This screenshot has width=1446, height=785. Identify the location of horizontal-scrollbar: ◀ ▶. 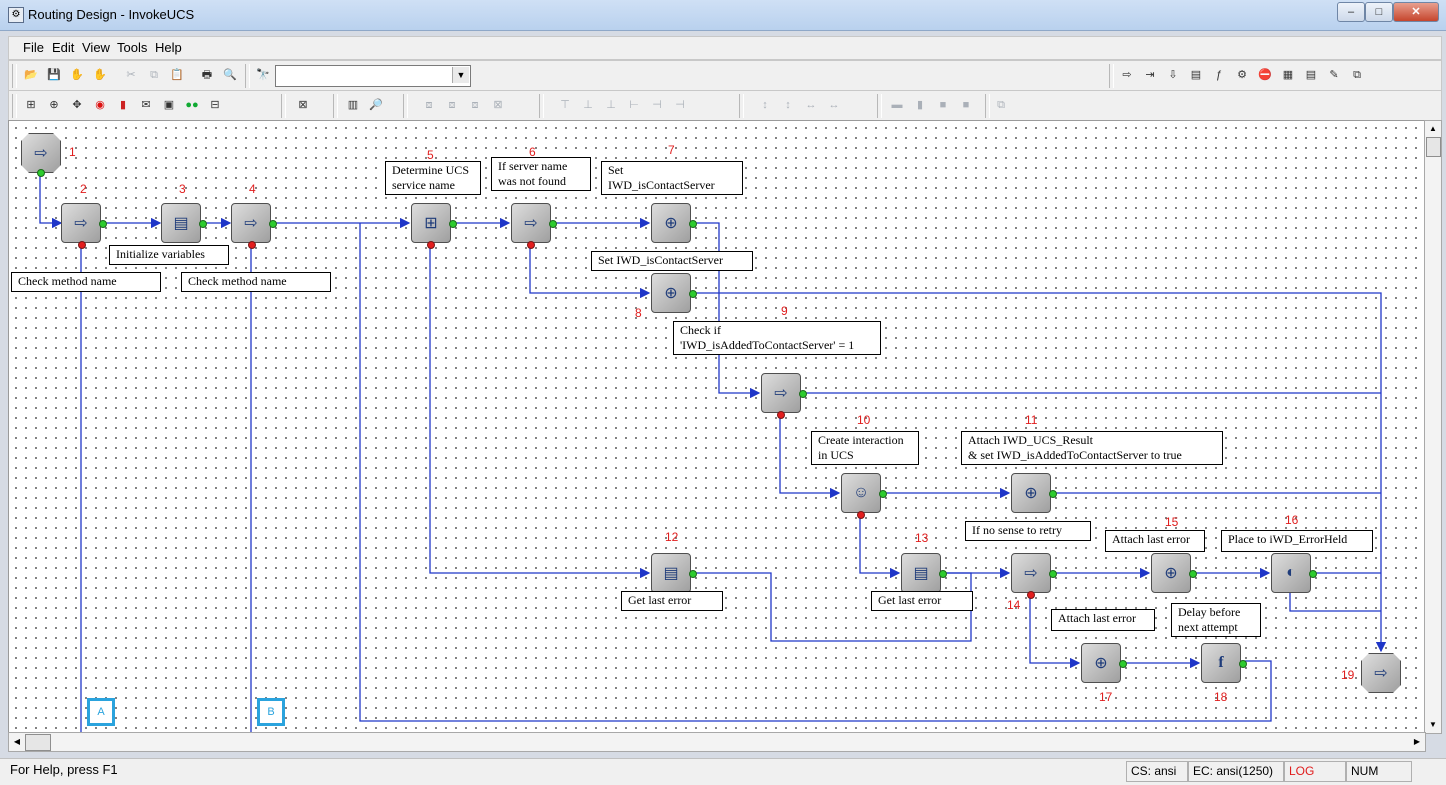
(717, 742).